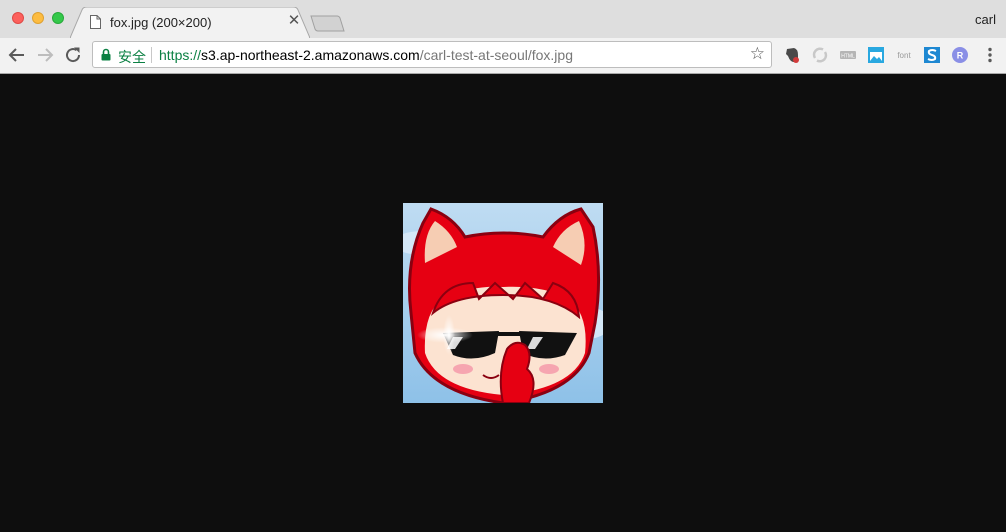  I want to click on url-host: s3.ap-northeast-2.amazonaws.com, so click(310, 55).